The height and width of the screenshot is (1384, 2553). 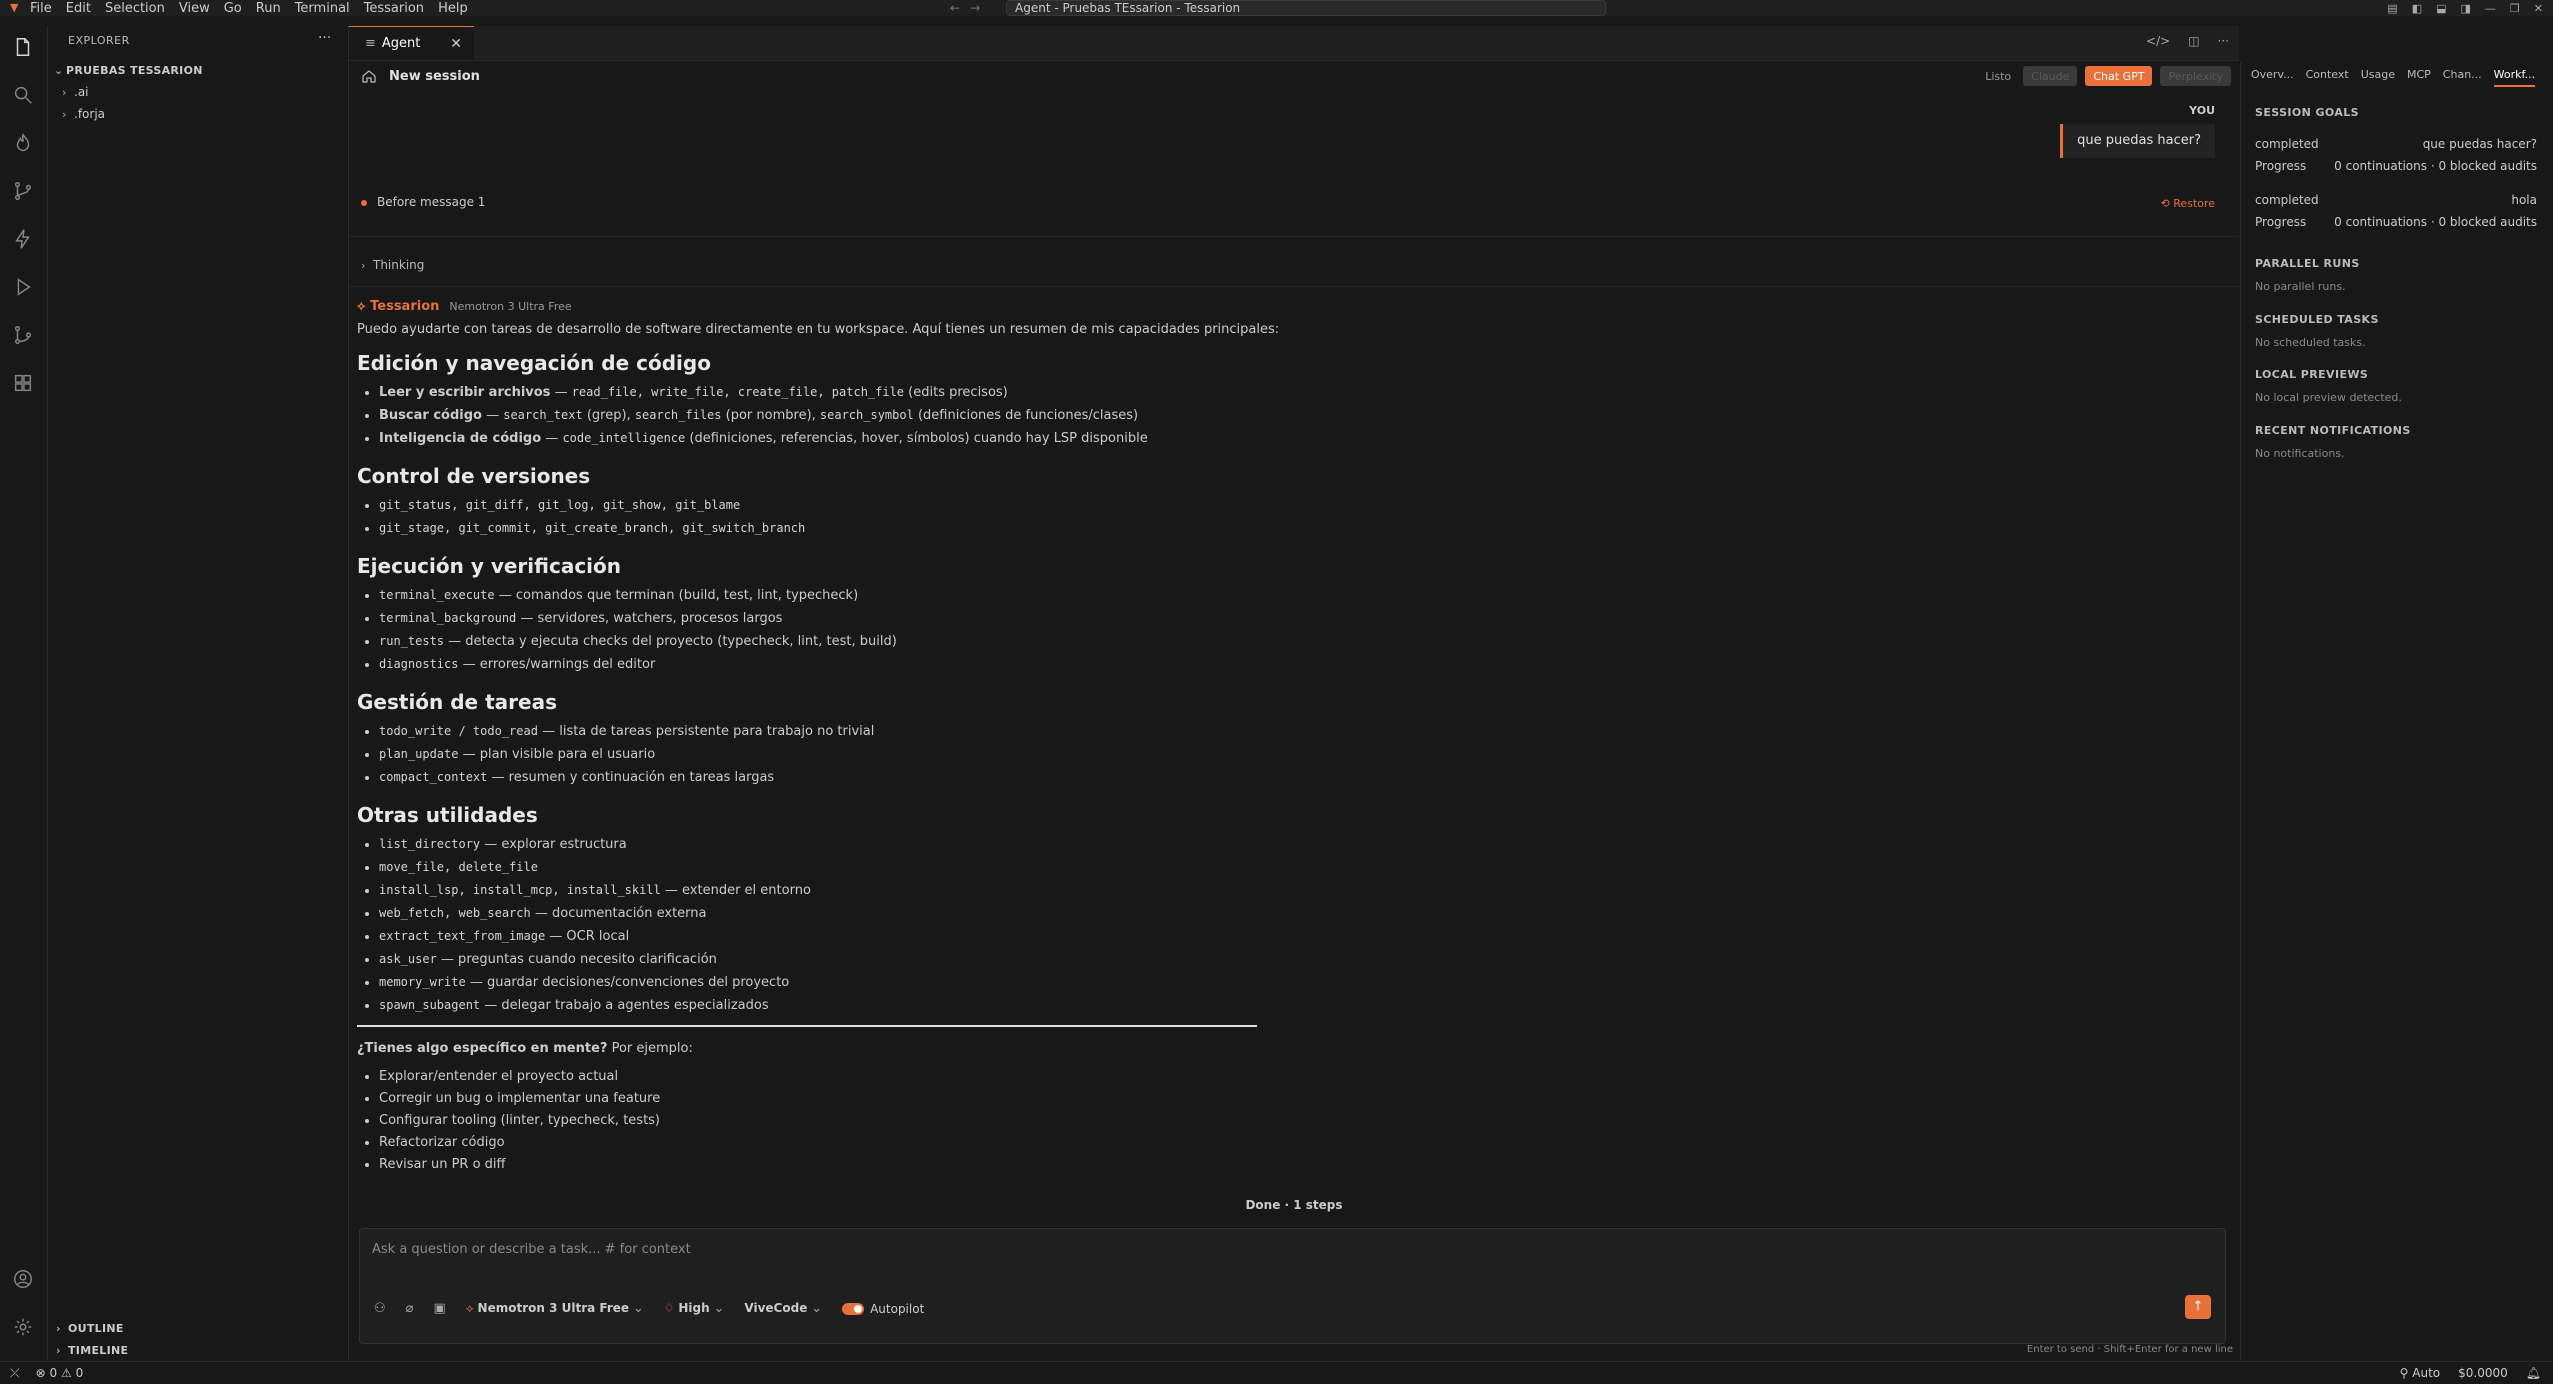 What do you see at coordinates (361, 306) in the screenshot?
I see `agent-sparkle-icon: ⟡` at bounding box center [361, 306].